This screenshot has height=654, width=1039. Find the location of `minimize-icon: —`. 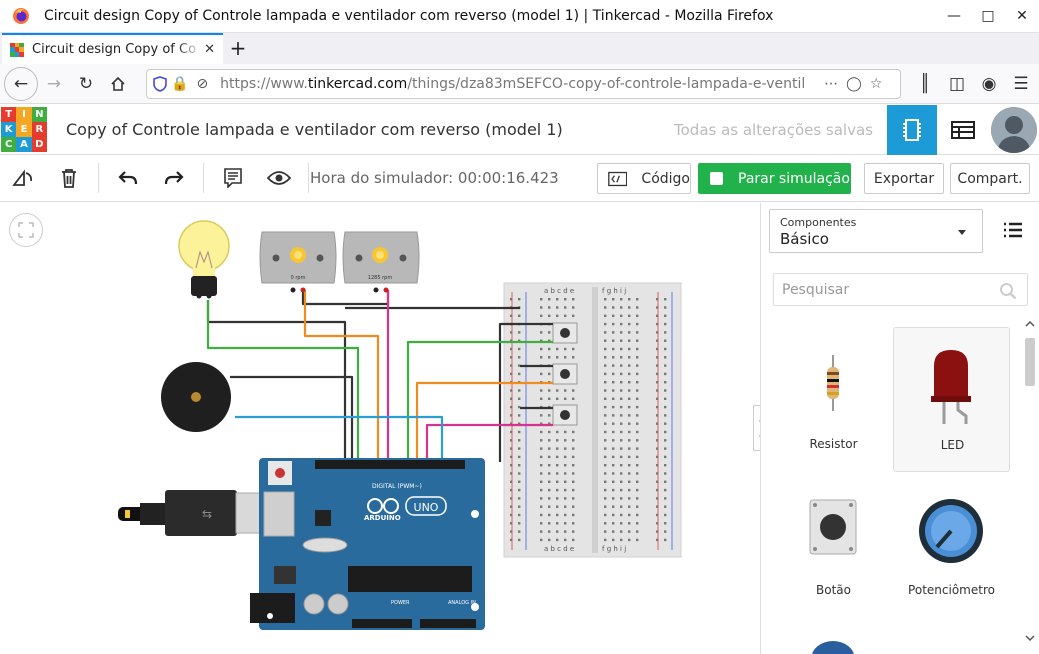

minimize-icon: — is located at coordinates (954, 16).